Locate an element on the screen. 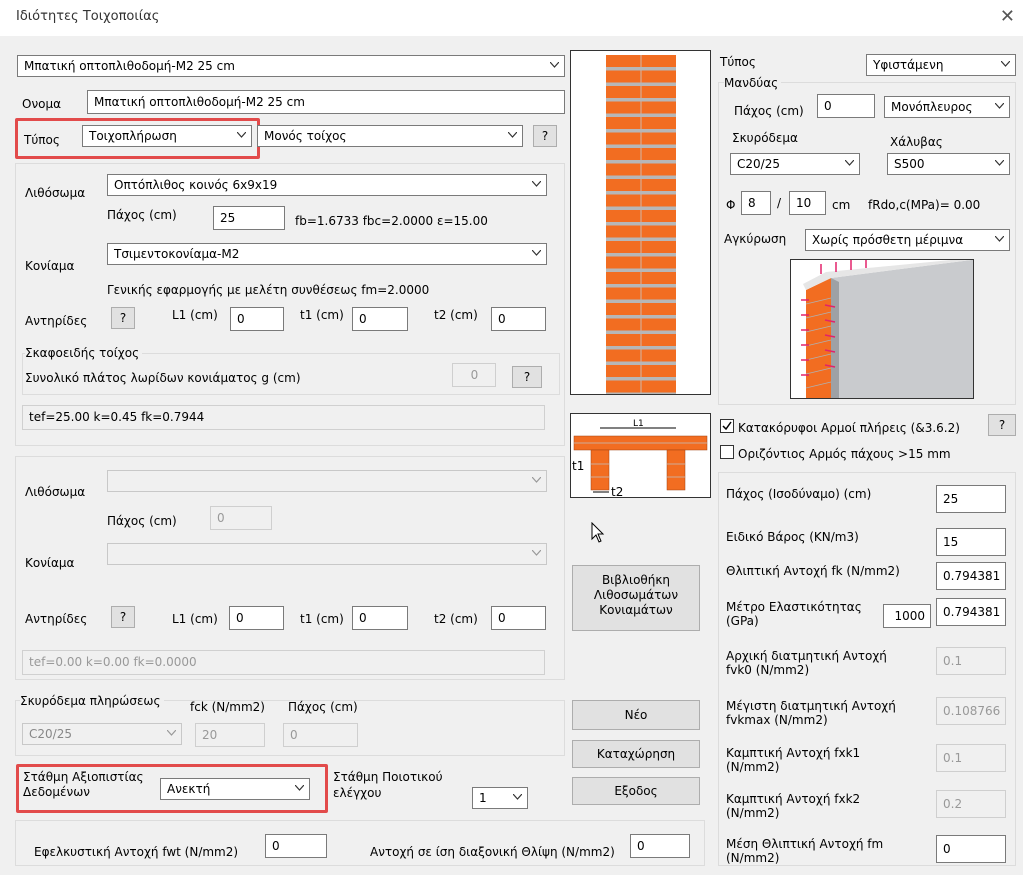  jacket-image is located at coordinates (882, 329).